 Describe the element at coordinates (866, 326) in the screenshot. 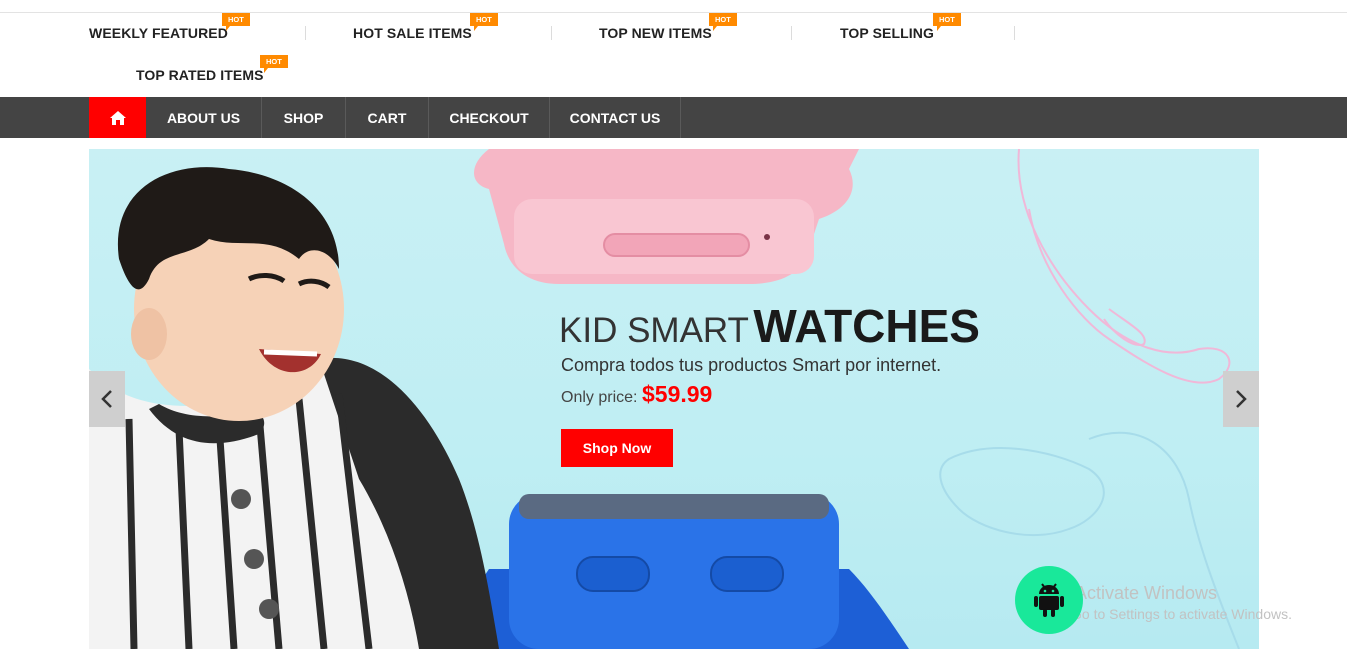

I see `hero-title-bold: WATCHES` at that location.